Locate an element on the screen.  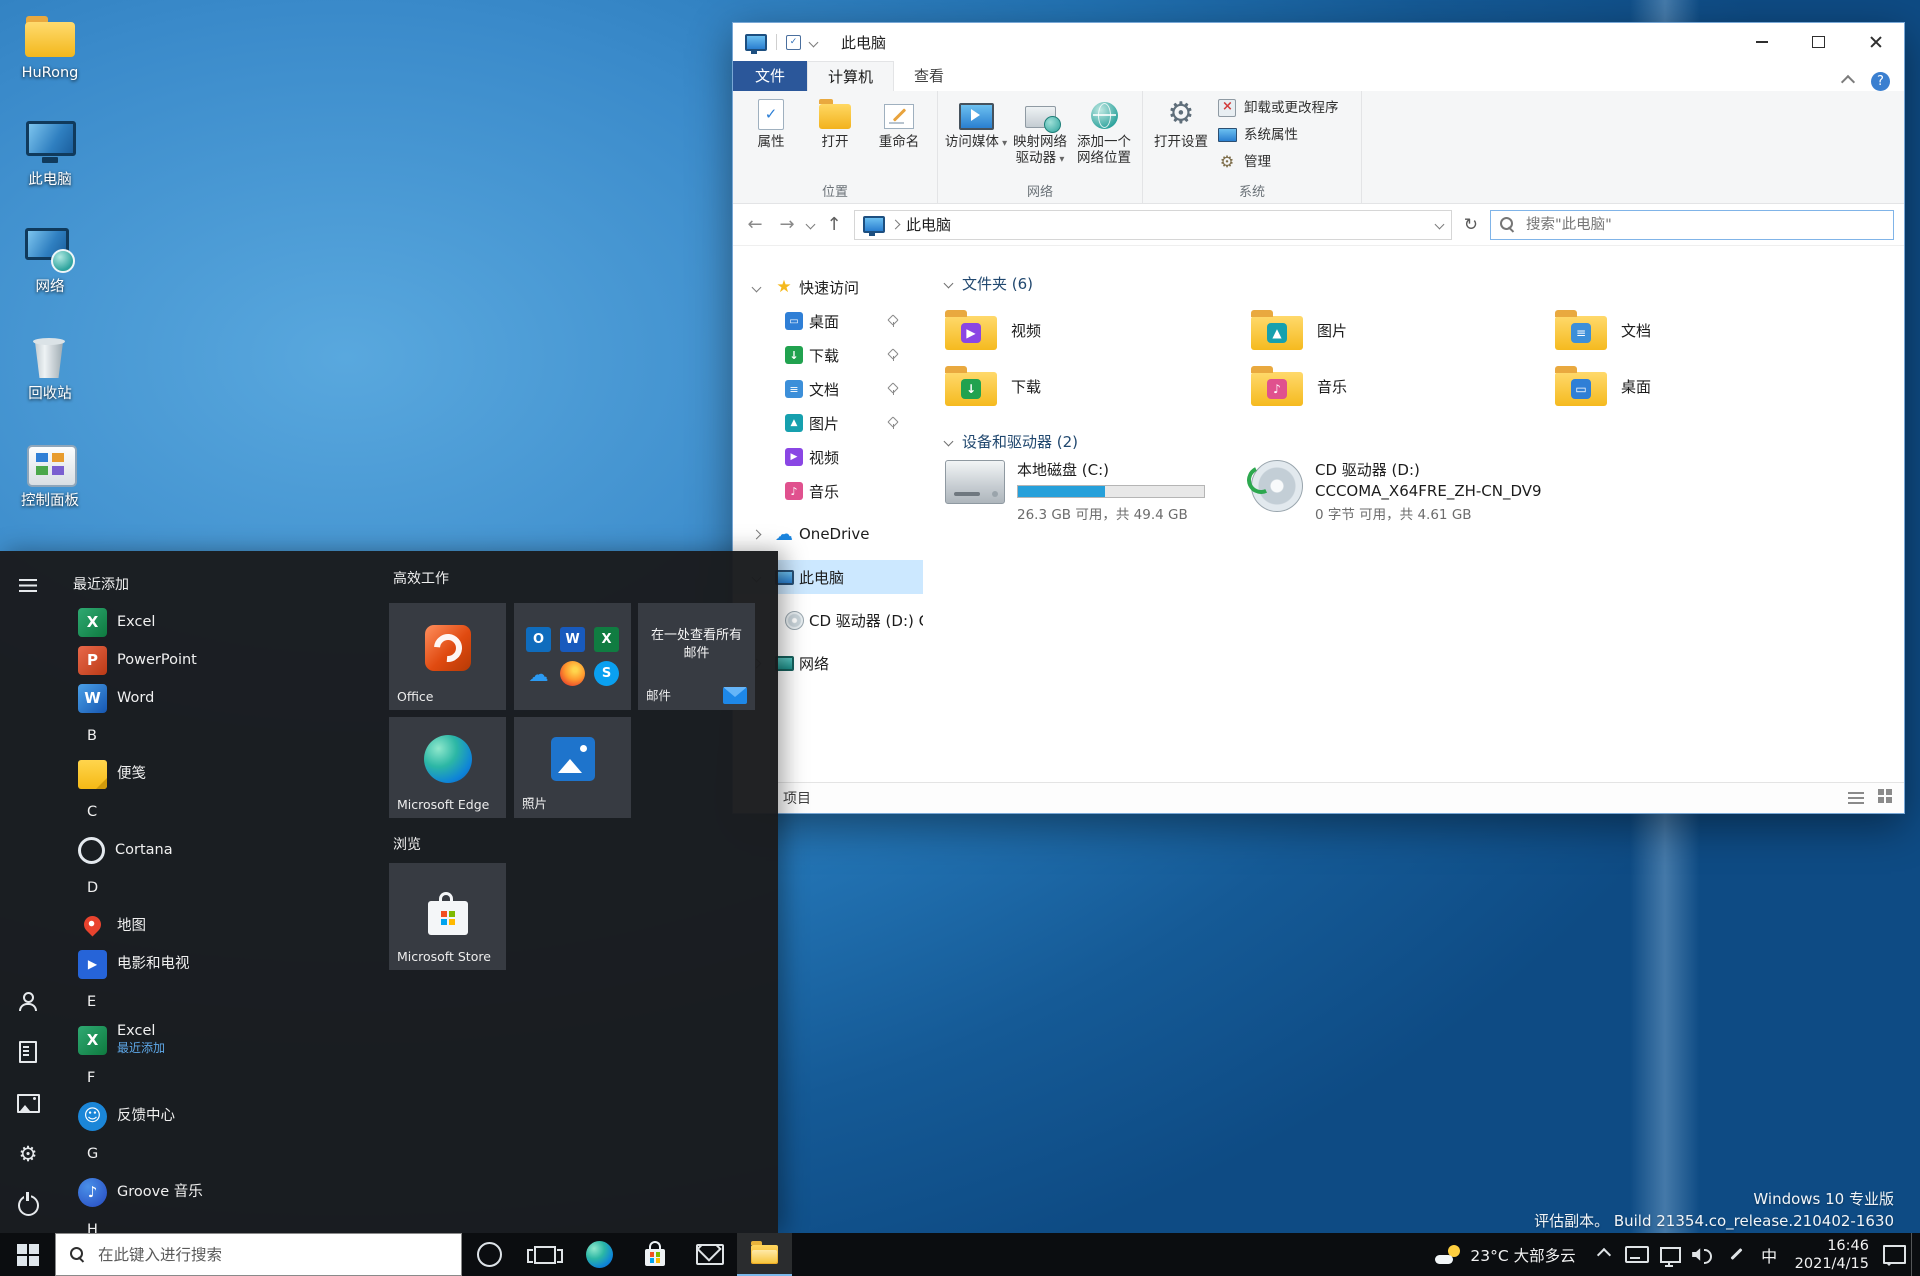
folder-item: 桌面 is located at coordinates (1720, 386).